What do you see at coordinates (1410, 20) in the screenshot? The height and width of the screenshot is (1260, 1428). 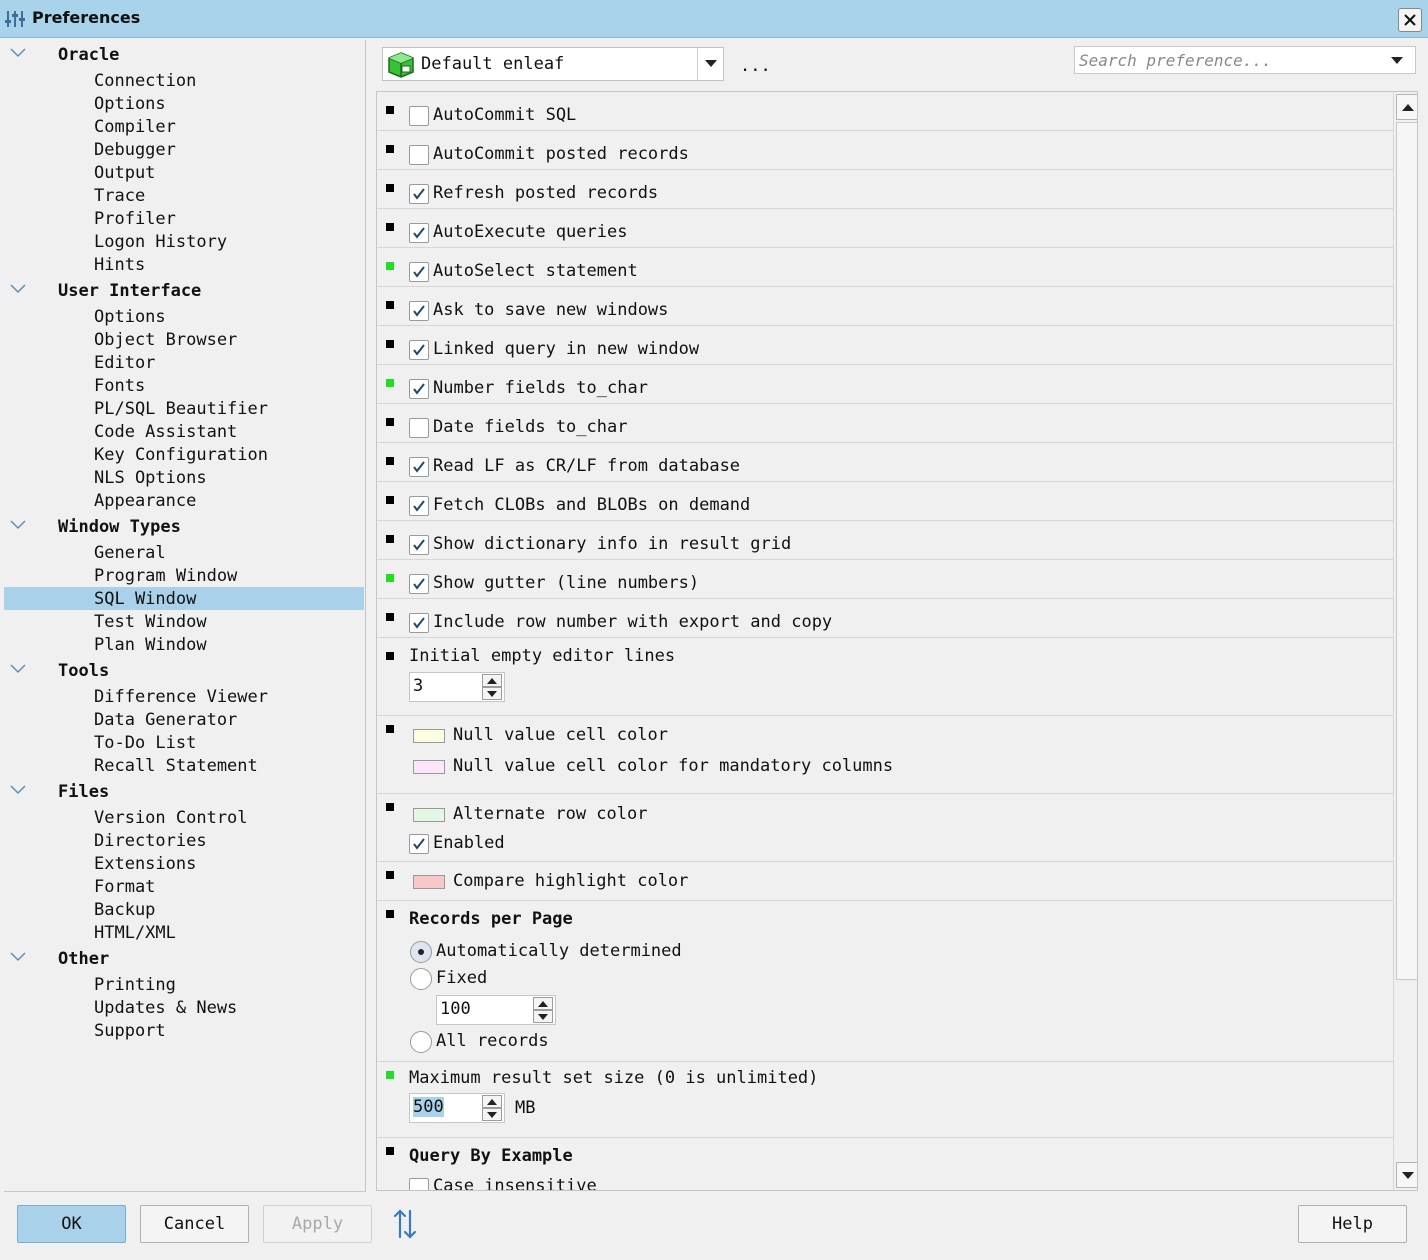 I see `close-button` at bounding box center [1410, 20].